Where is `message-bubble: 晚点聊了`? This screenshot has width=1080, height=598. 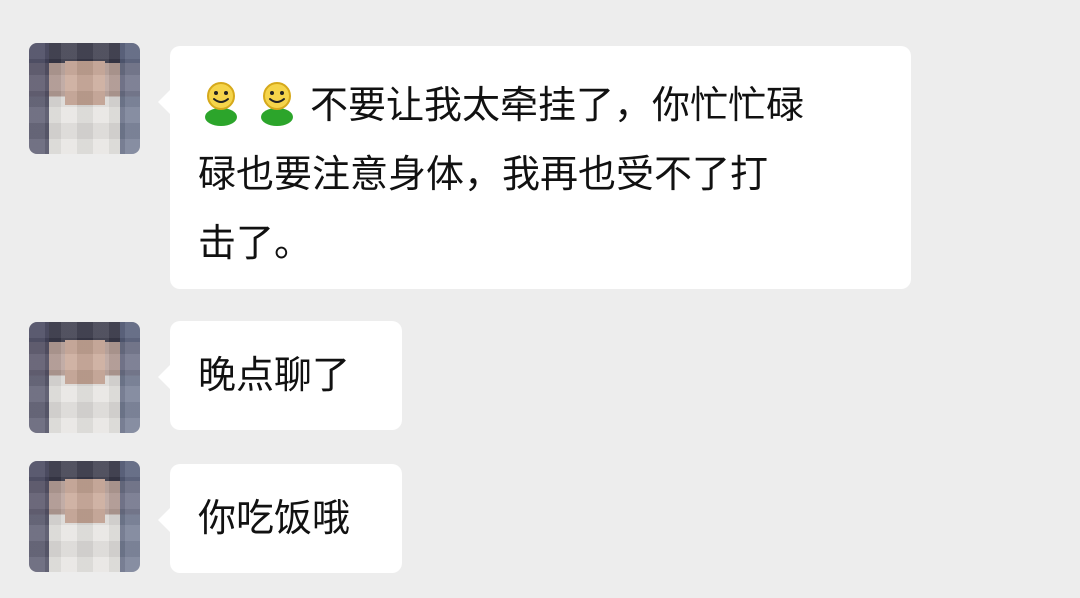 message-bubble: 晚点聊了 is located at coordinates (280, 375).